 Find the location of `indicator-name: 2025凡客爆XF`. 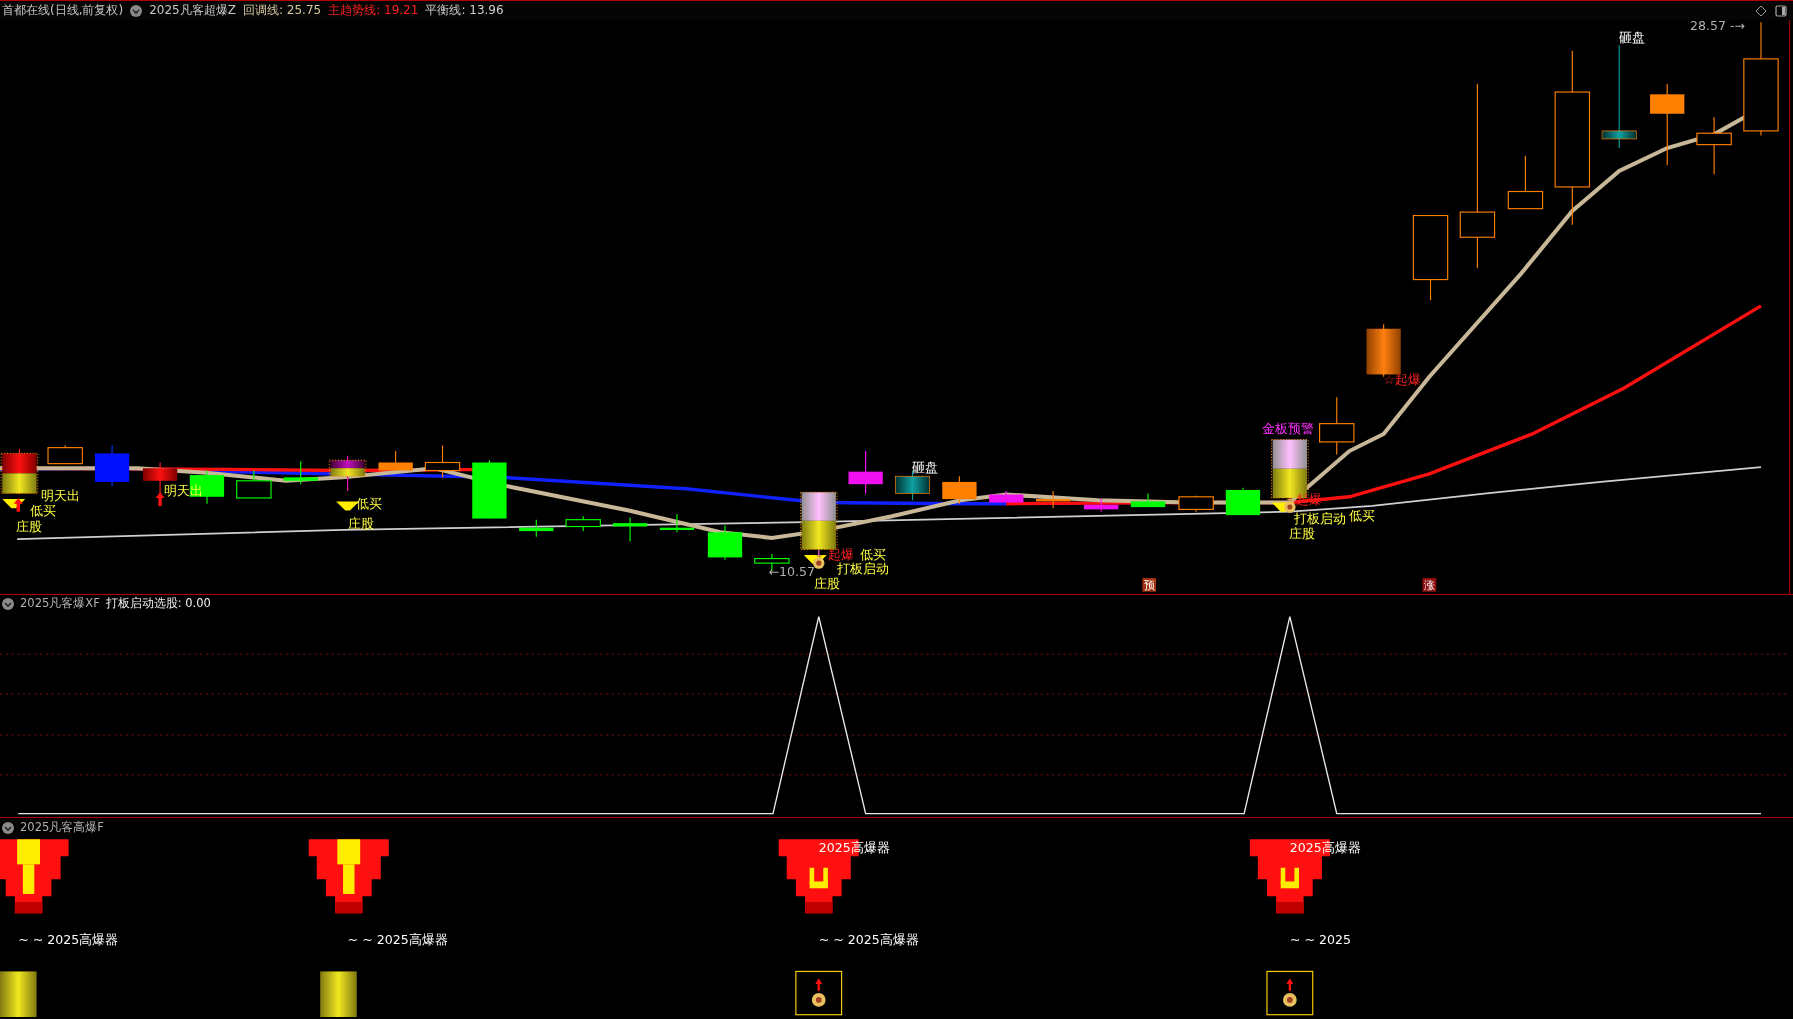

indicator-name: 2025凡客爆XF is located at coordinates (60, 603).